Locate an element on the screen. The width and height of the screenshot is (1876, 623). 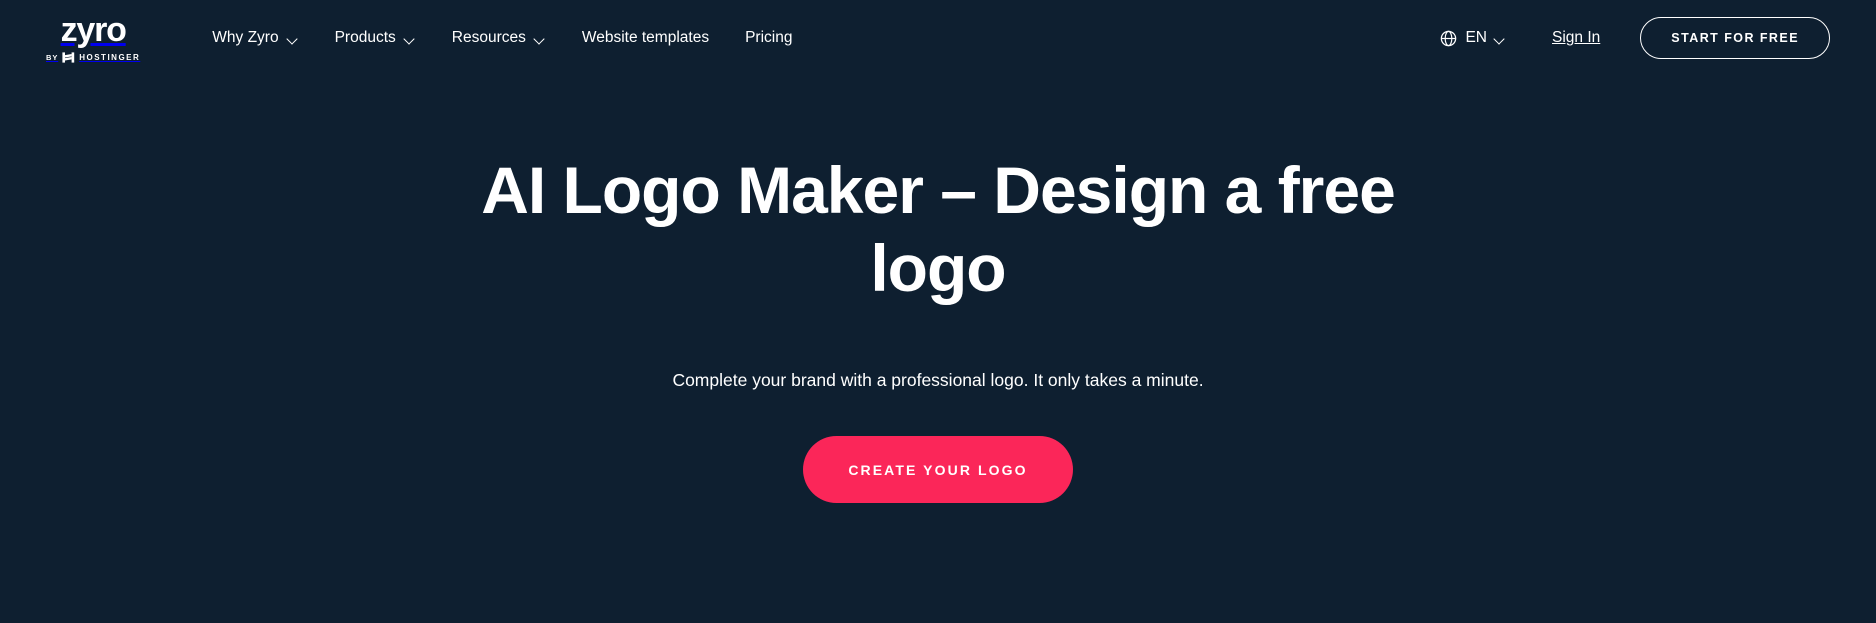
nav-label: Why Zyro is located at coordinates (245, 38).